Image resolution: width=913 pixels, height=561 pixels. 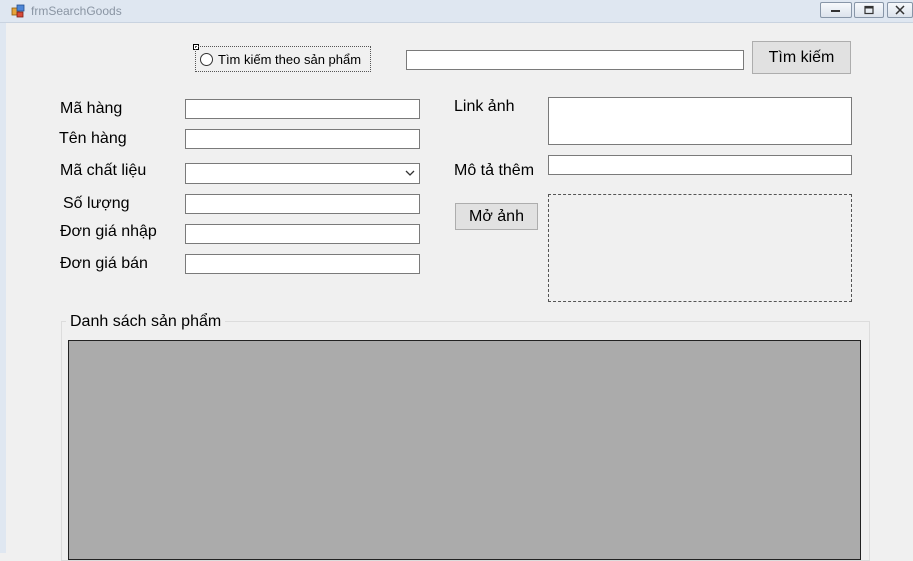 What do you see at coordinates (456, 11) in the screenshot?
I see `window-titlebar: frmSearchGoods` at bounding box center [456, 11].